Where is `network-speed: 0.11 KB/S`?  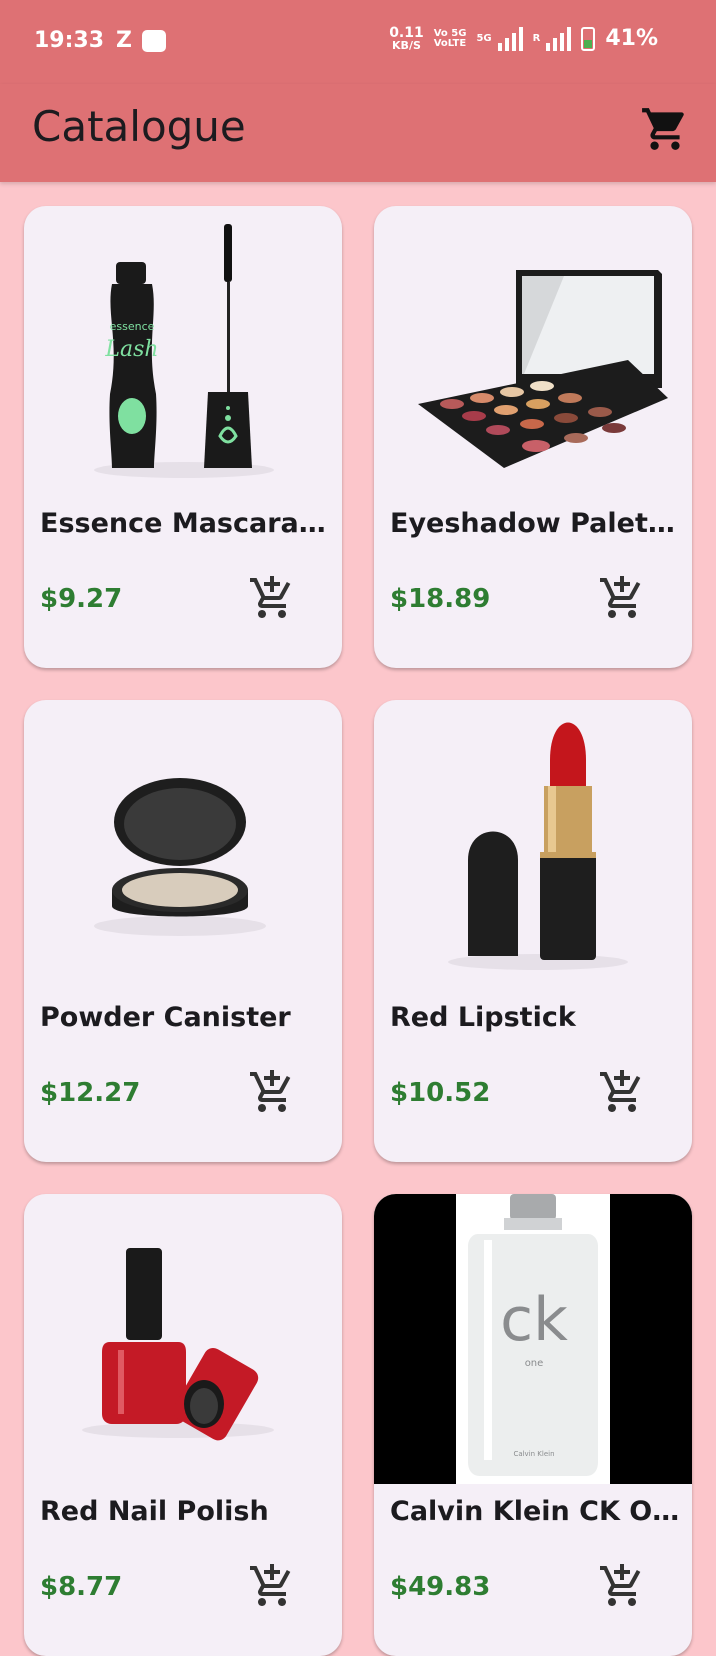
network-speed: 0.11 KB/S is located at coordinates (406, 38).